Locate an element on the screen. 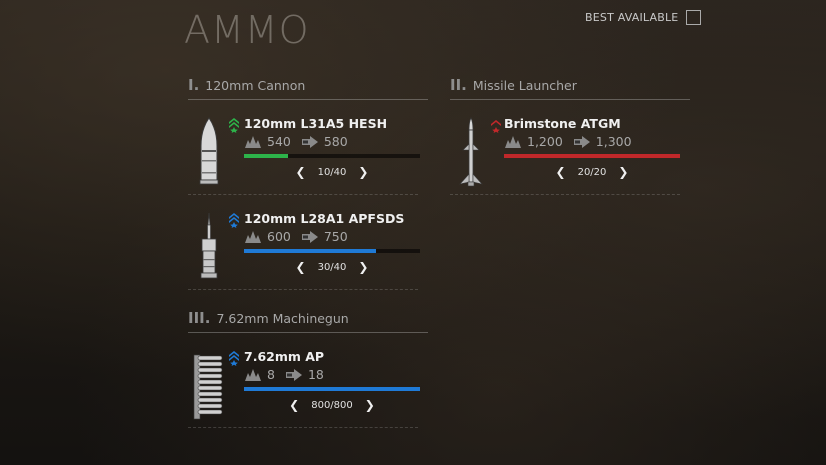  ammo-count-selector: ❮ 800/800 ❯ is located at coordinates (332, 405).